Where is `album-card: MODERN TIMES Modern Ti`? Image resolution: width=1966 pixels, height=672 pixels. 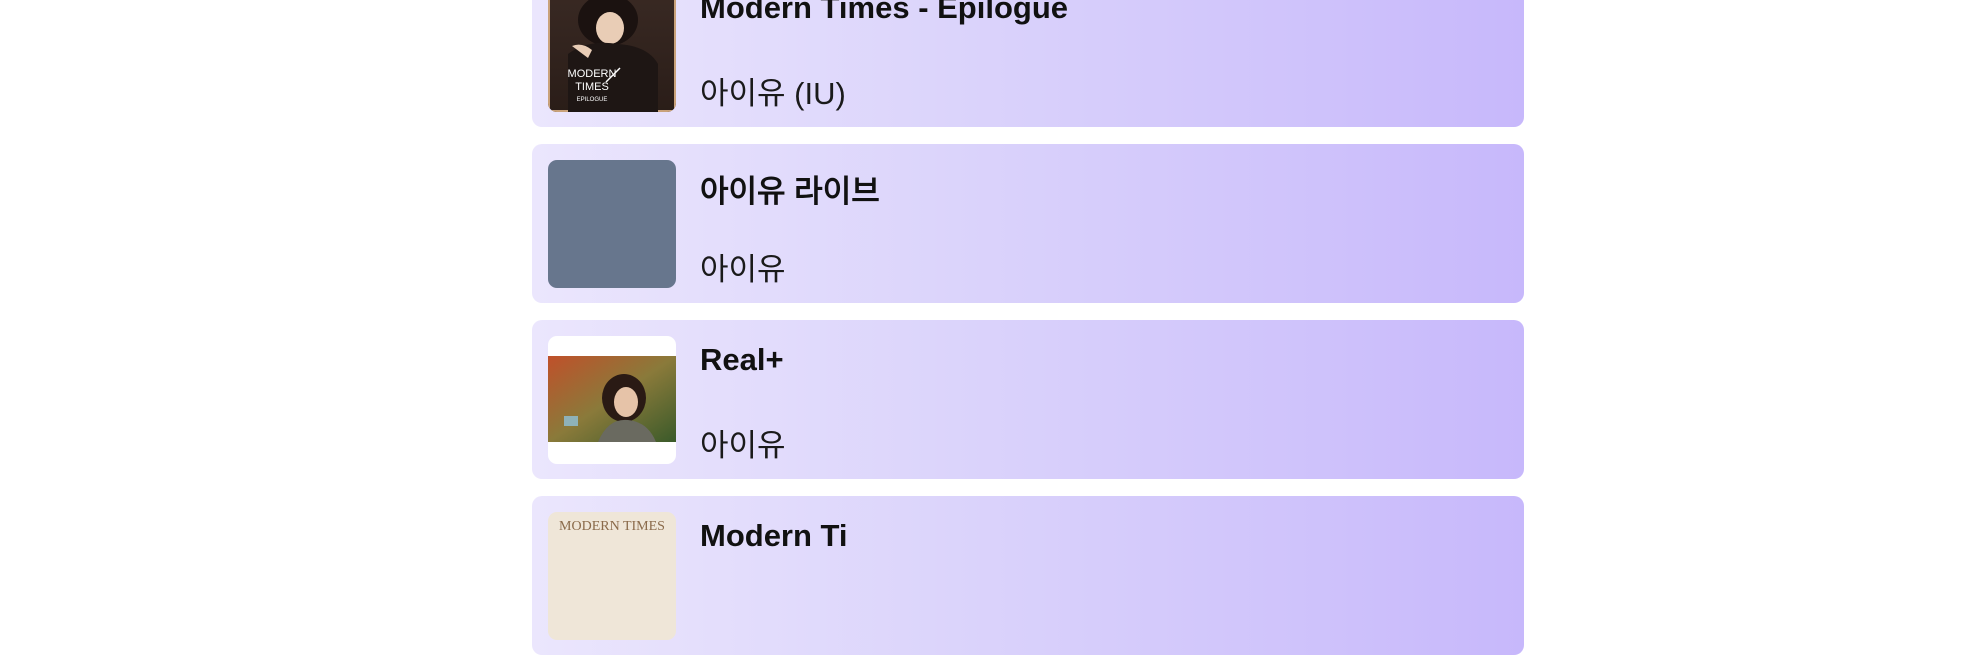
album-card: MODERN TIMES Modern Ti is located at coordinates (1028, 575).